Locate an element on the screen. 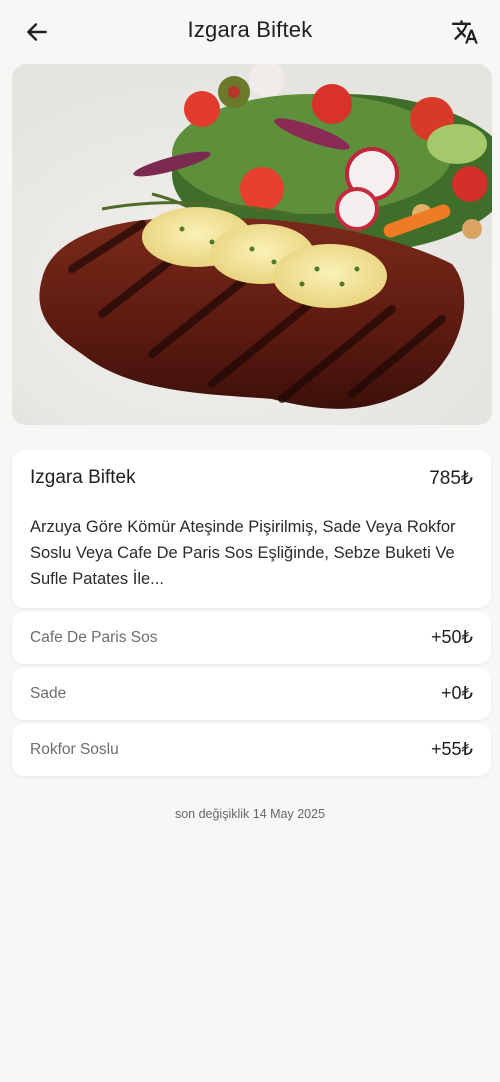 The image size is (500, 1082). item-price: 785₺ is located at coordinates (451, 478).